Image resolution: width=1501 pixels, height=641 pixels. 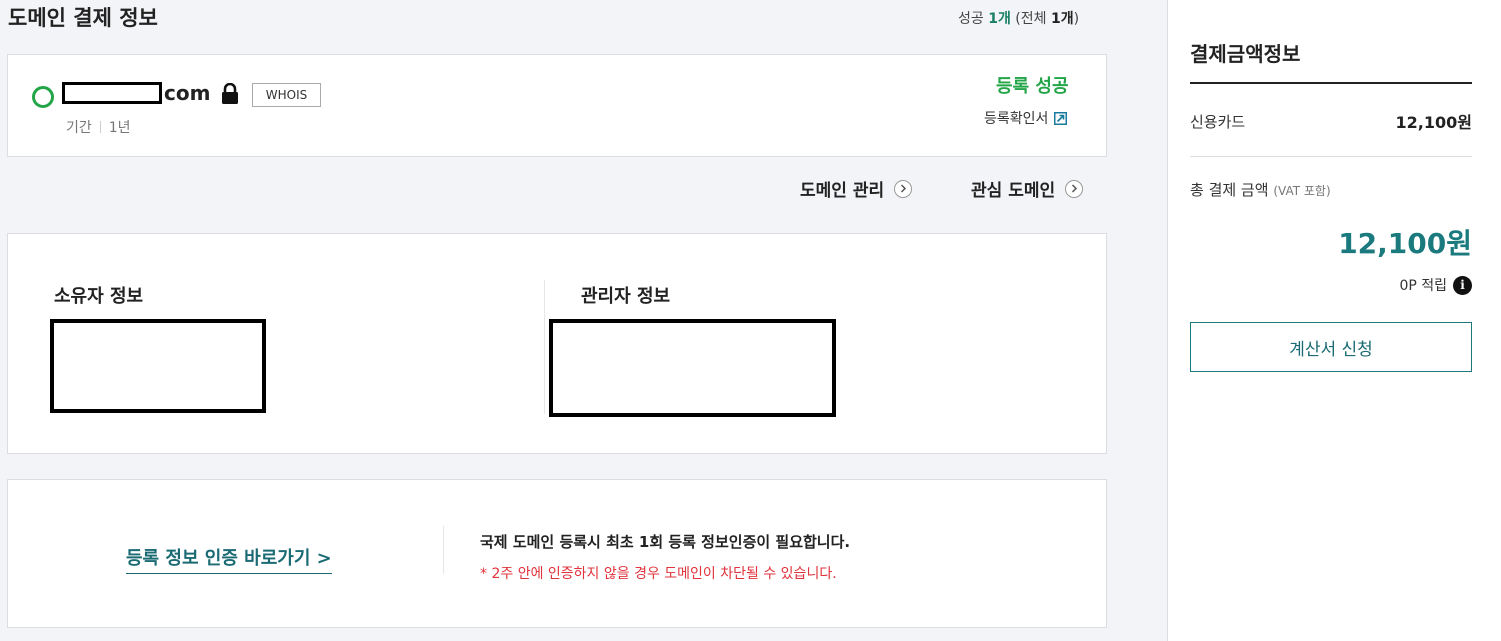 What do you see at coordinates (658, 574) in the screenshot?
I see `verification-warning: * 2주 안에 인증하지 않을 경우 도메인이 차단될 수 있습니다.` at bounding box center [658, 574].